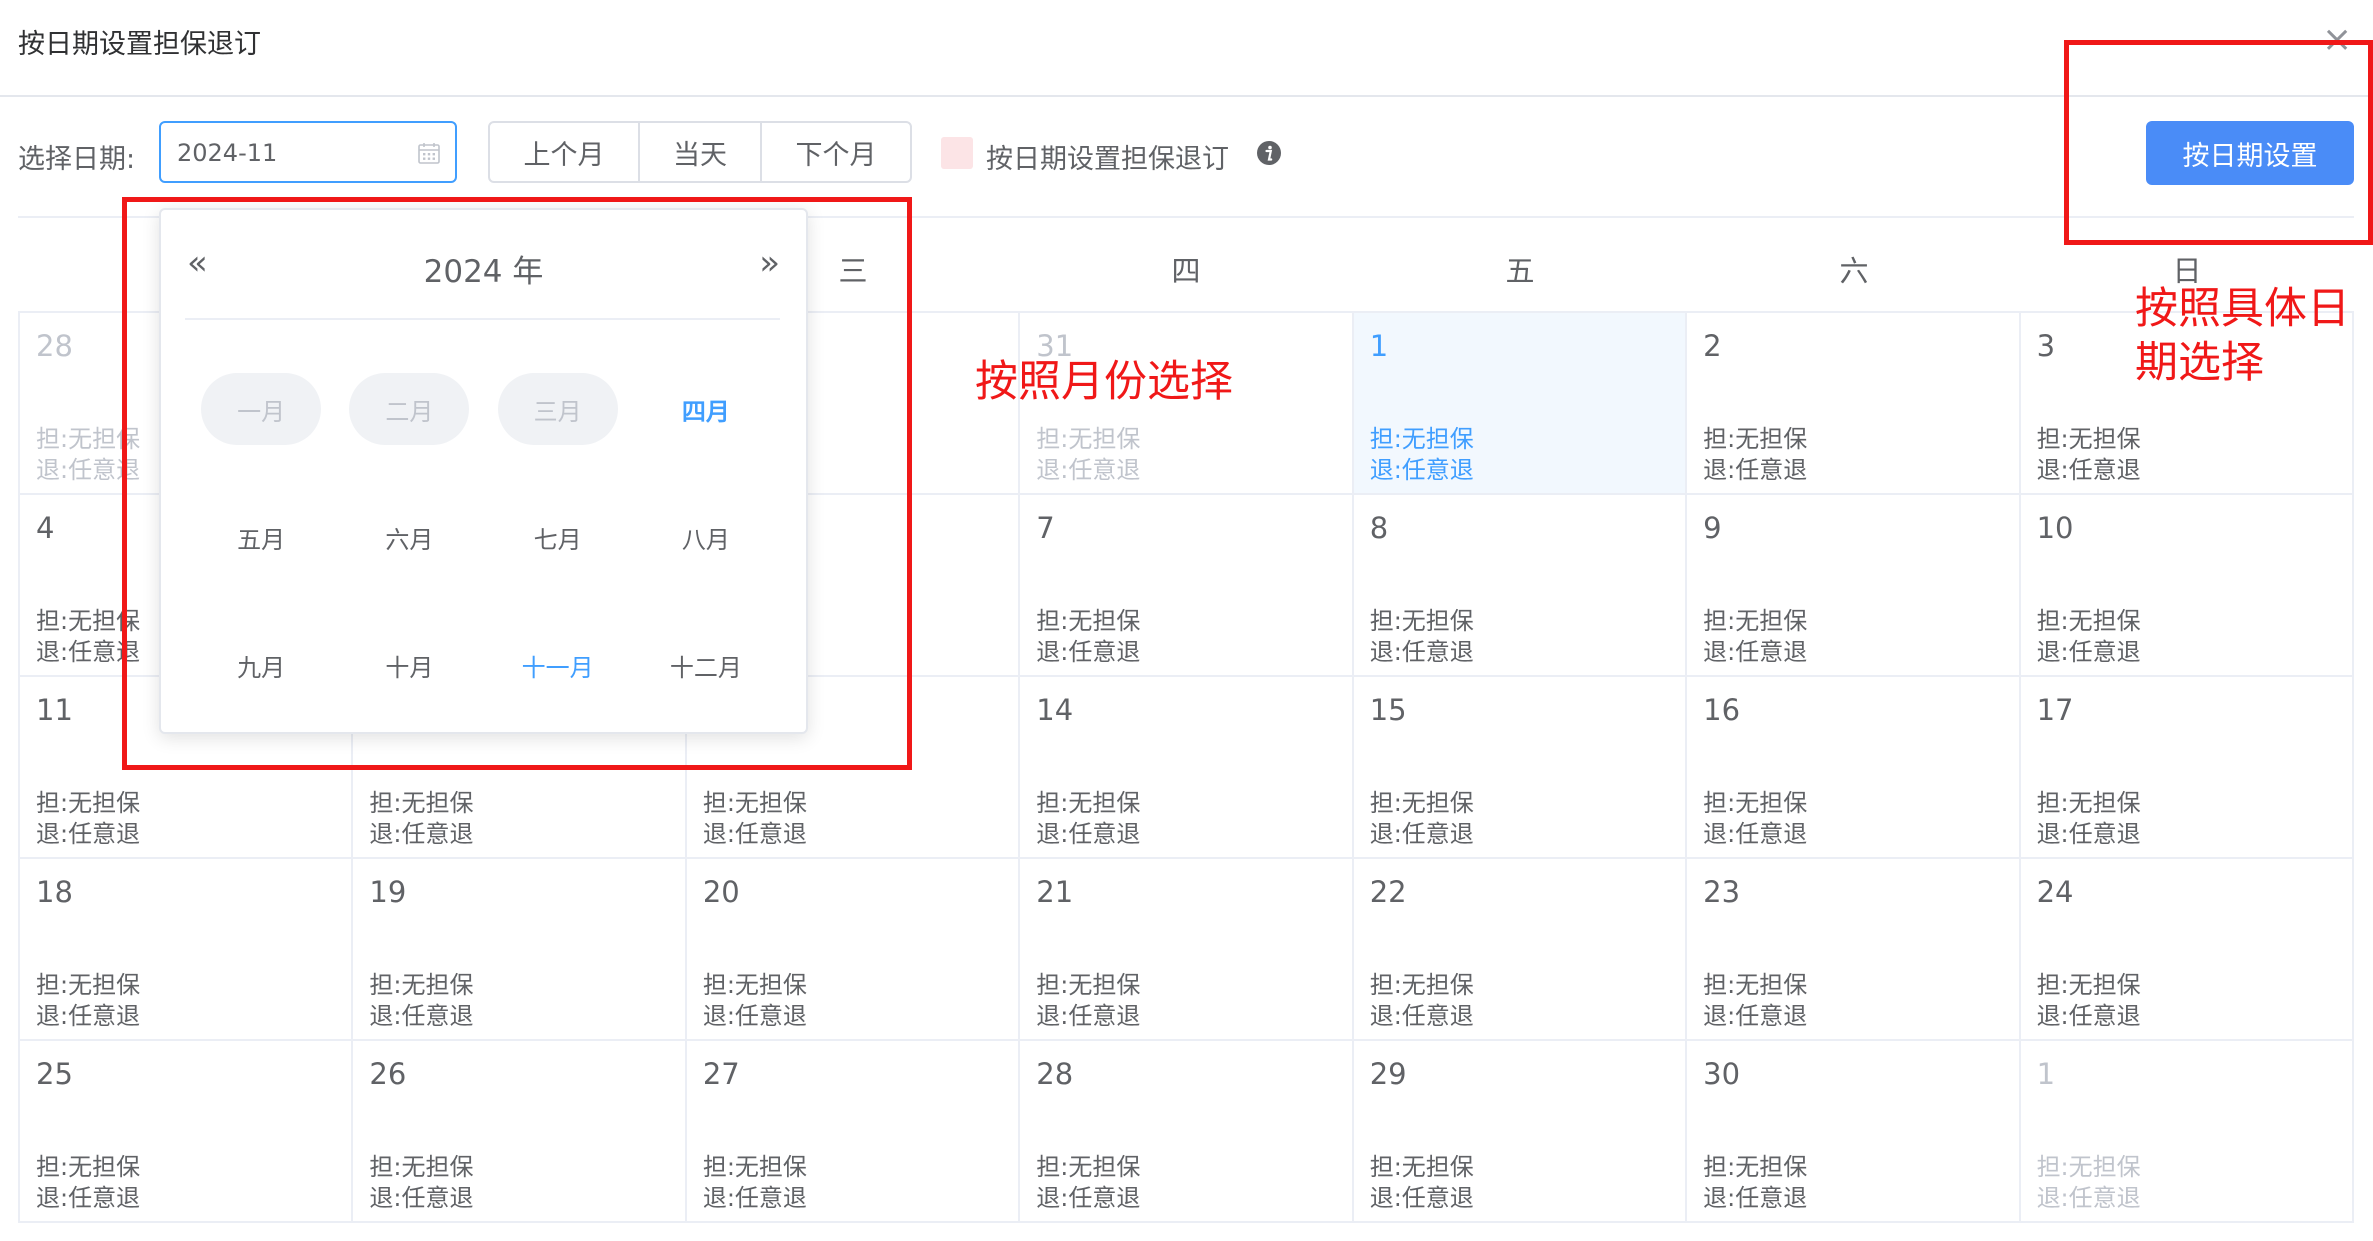 The height and width of the screenshot is (1241, 2373). What do you see at coordinates (1187, 950) in the screenshot?
I see `day-cell: 21 担:无担保 退:任意退` at bounding box center [1187, 950].